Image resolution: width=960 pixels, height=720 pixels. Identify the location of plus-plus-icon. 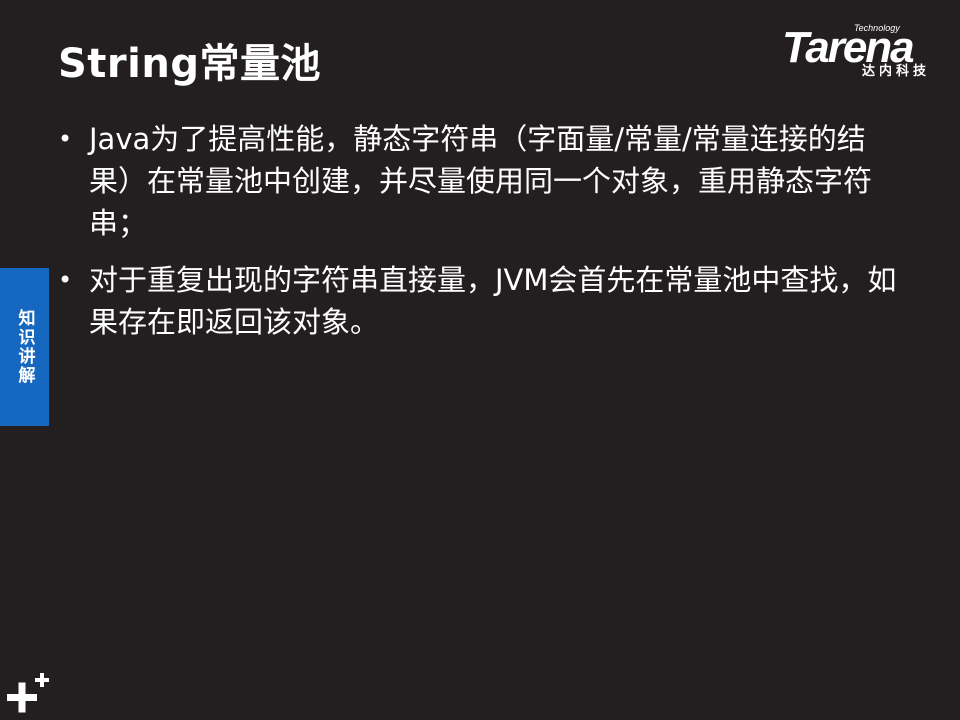
(28, 693).